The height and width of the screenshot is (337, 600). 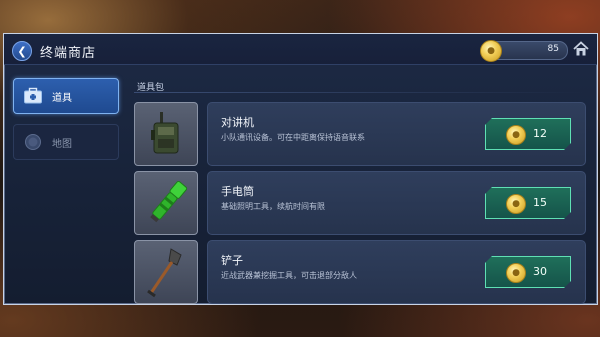 What do you see at coordinates (540, 133) in the screenshot?
I see `item-price: 12` at bounding box center [540, 133].